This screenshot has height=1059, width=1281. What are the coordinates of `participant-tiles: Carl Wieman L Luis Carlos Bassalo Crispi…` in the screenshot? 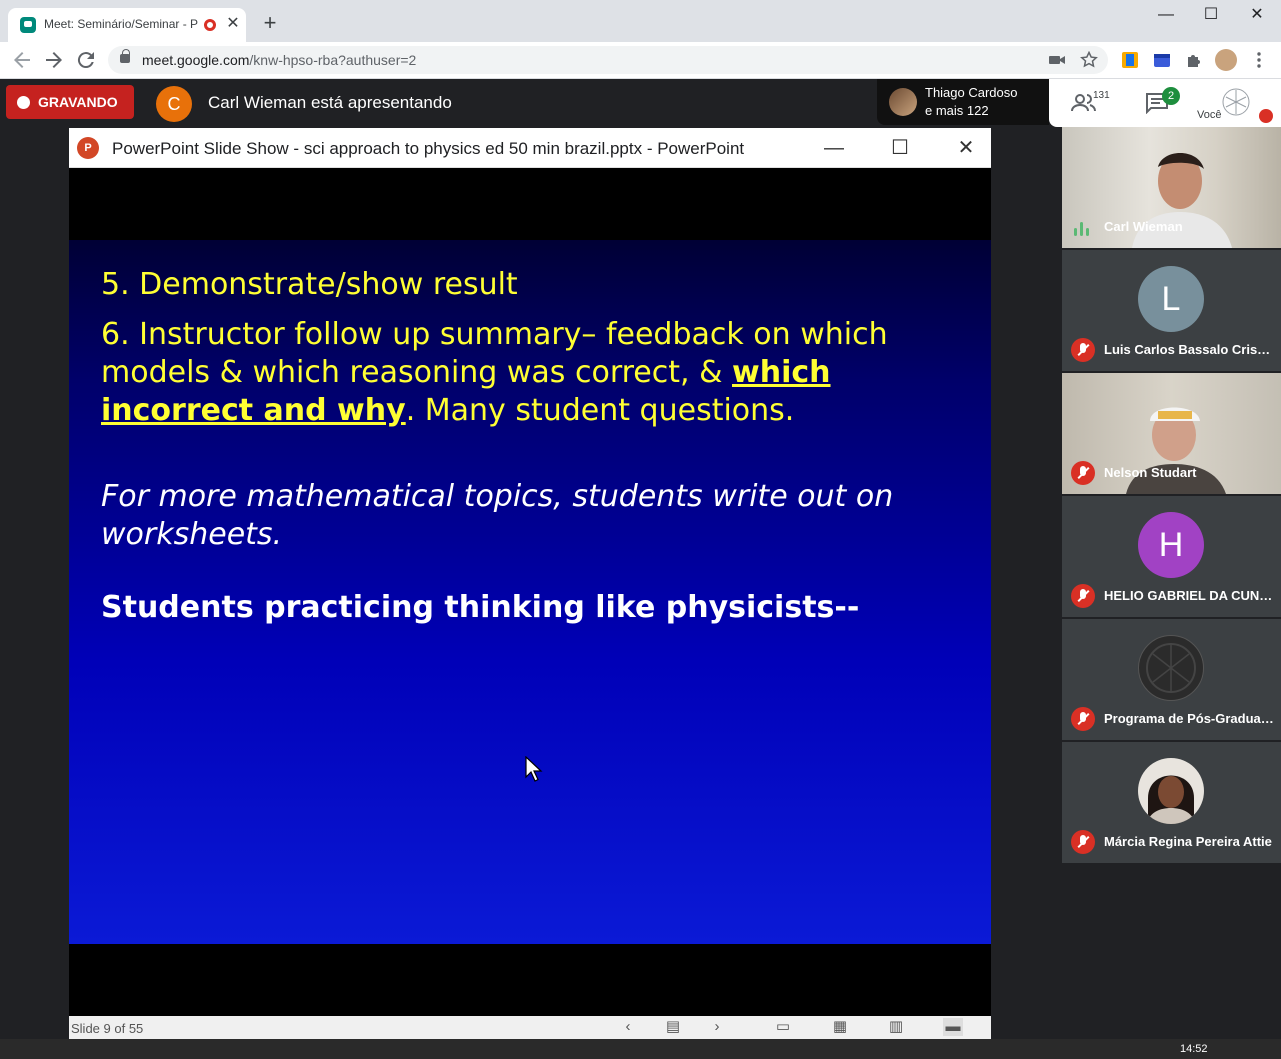 It's located at (1171, 496).